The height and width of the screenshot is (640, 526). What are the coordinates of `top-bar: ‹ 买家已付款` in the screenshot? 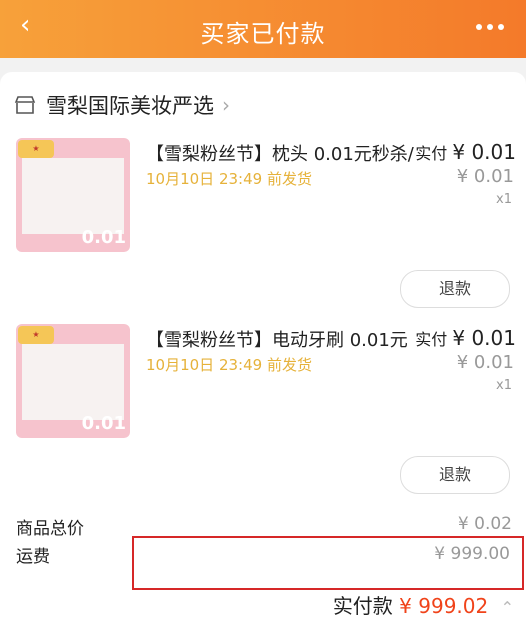 It's located at (263, 29).